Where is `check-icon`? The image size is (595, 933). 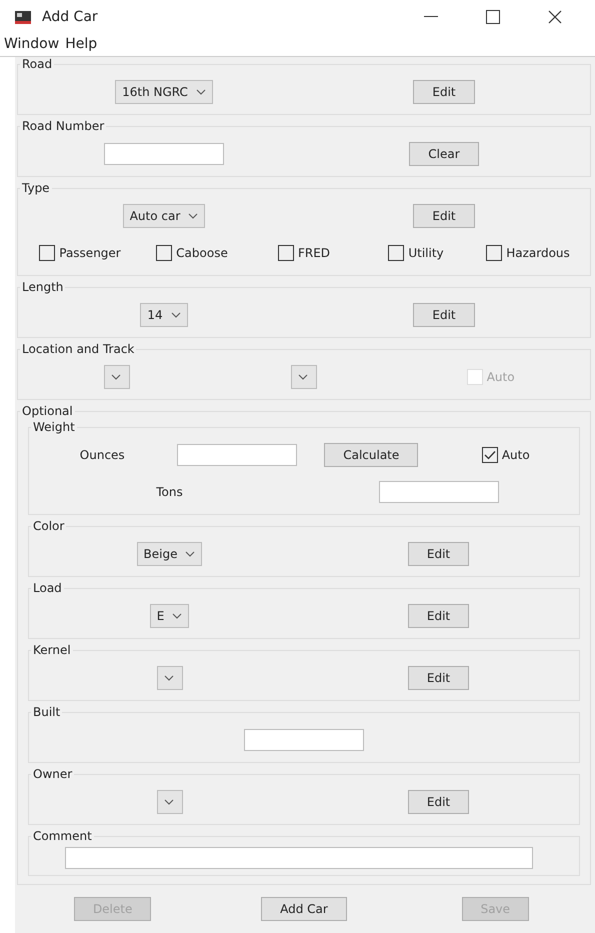 check-icon is located at coordinates (490, 455).